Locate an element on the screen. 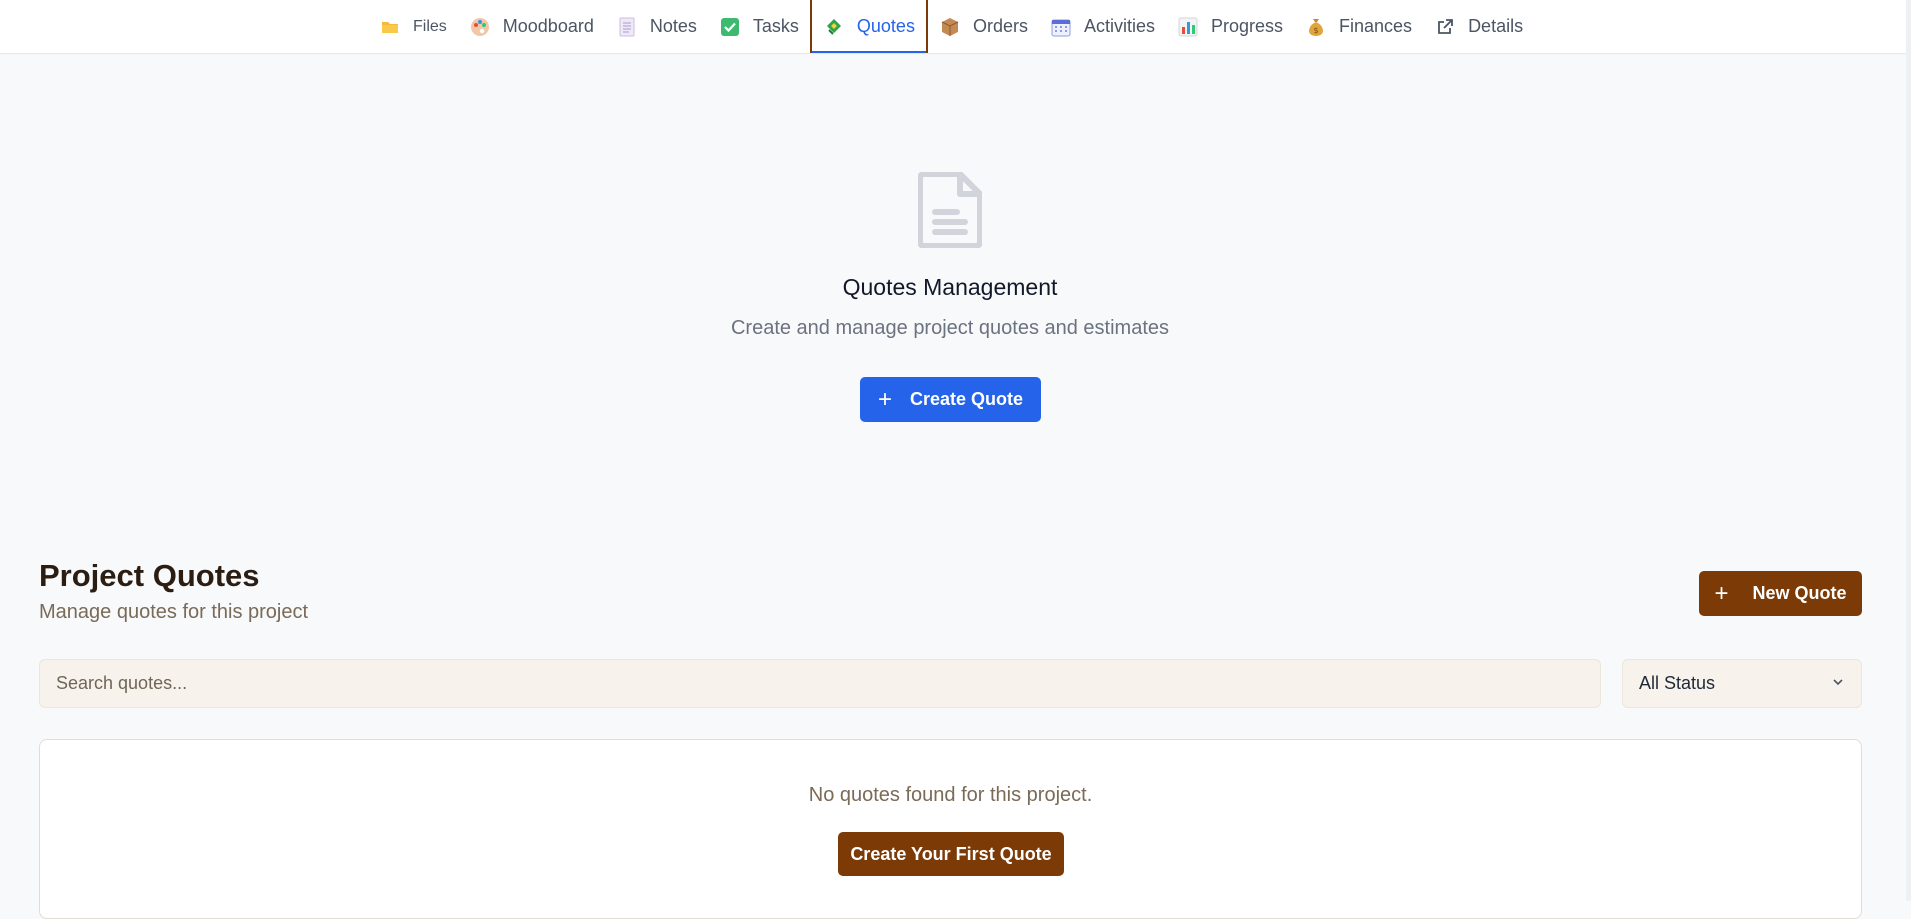 The width and height of the screenshot is (1911, 919). bar-chart-icon is located at coordinates (1188, 27).